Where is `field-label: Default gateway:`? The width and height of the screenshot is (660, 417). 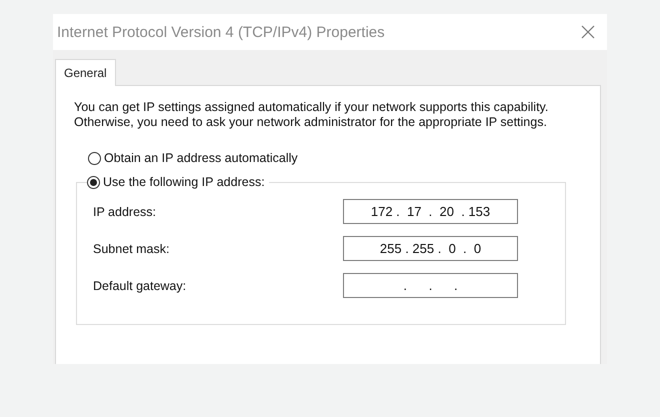 field-label: Default gateway: is located at coordinates (140, 285).